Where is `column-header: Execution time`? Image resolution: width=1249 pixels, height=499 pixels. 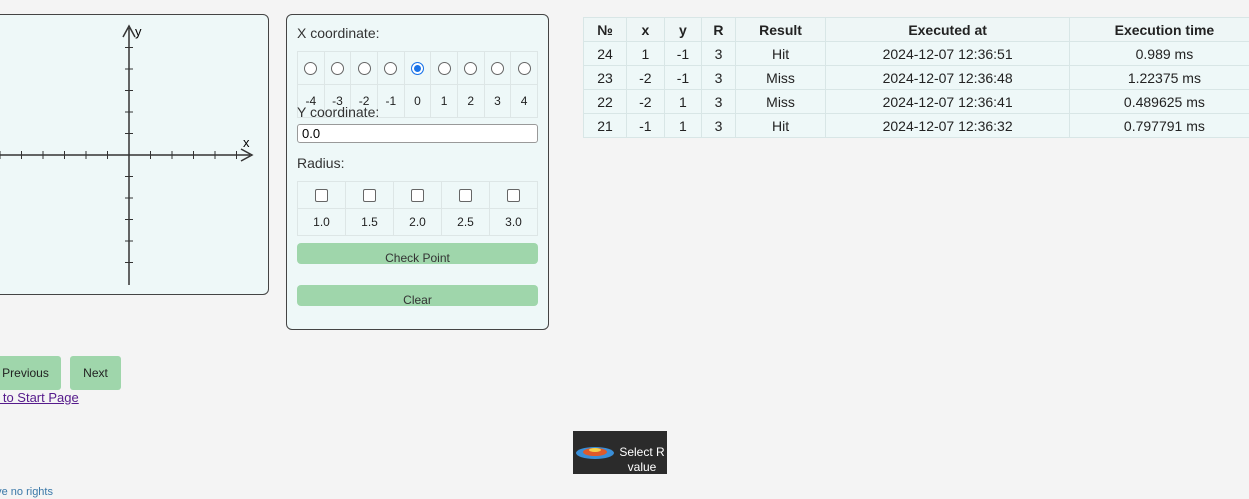 column-header: Execution time is located at coordinates (1158, 29).